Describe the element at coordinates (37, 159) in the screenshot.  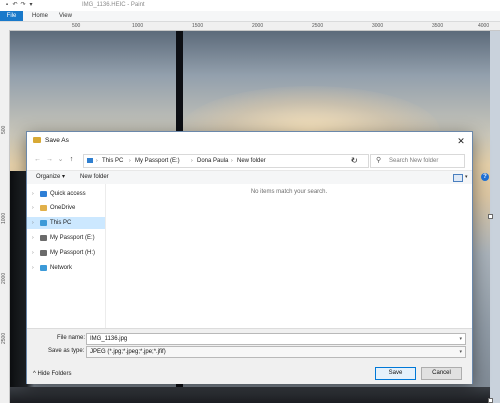
I see `back-arrow-icon: ←` at that location.